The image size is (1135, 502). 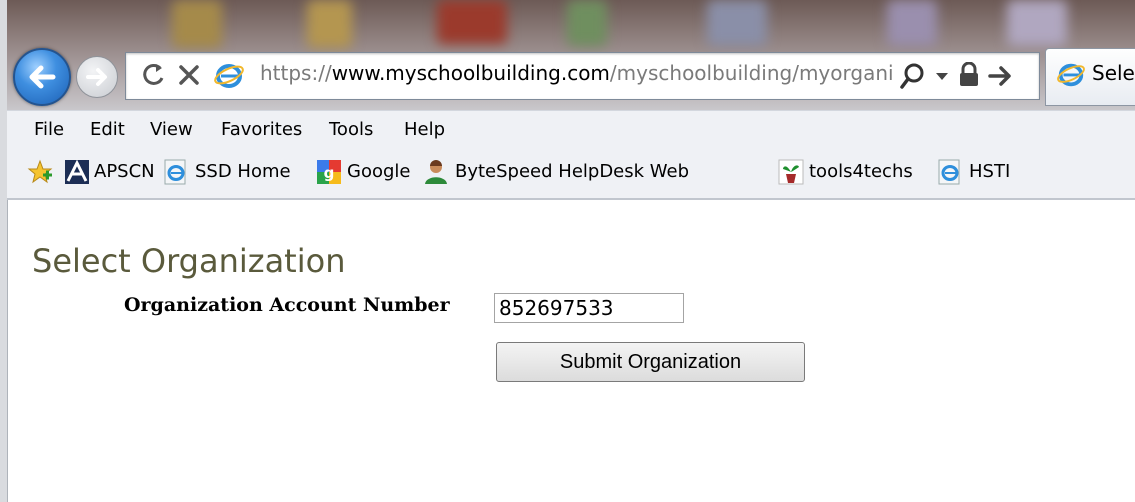 What do you see at coordinates (40, 172) in the screenshot?
I see `favorites-star-icon` at bounding box center [40, 172].